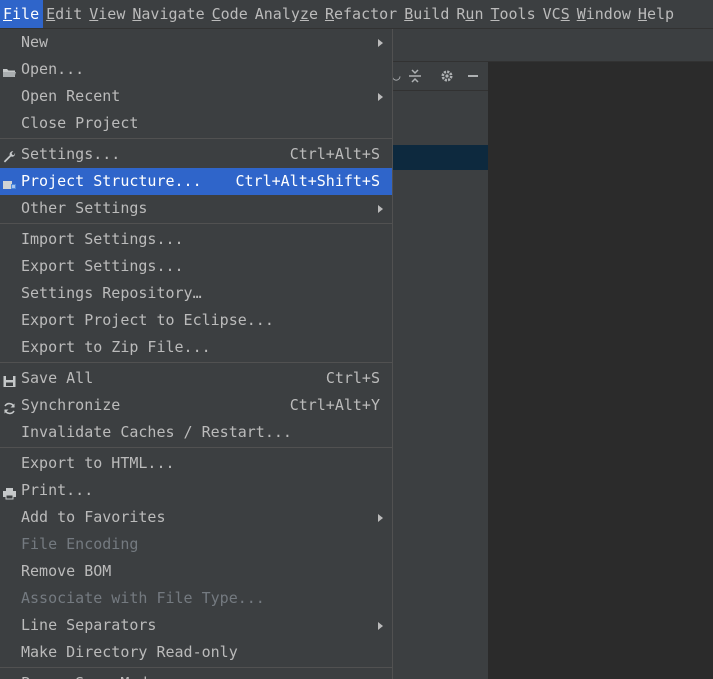  What do you see at coordinates (80, 123) in the screenshot?
I see `menu-item-label: Close Project` at bounding box center [80, 123].